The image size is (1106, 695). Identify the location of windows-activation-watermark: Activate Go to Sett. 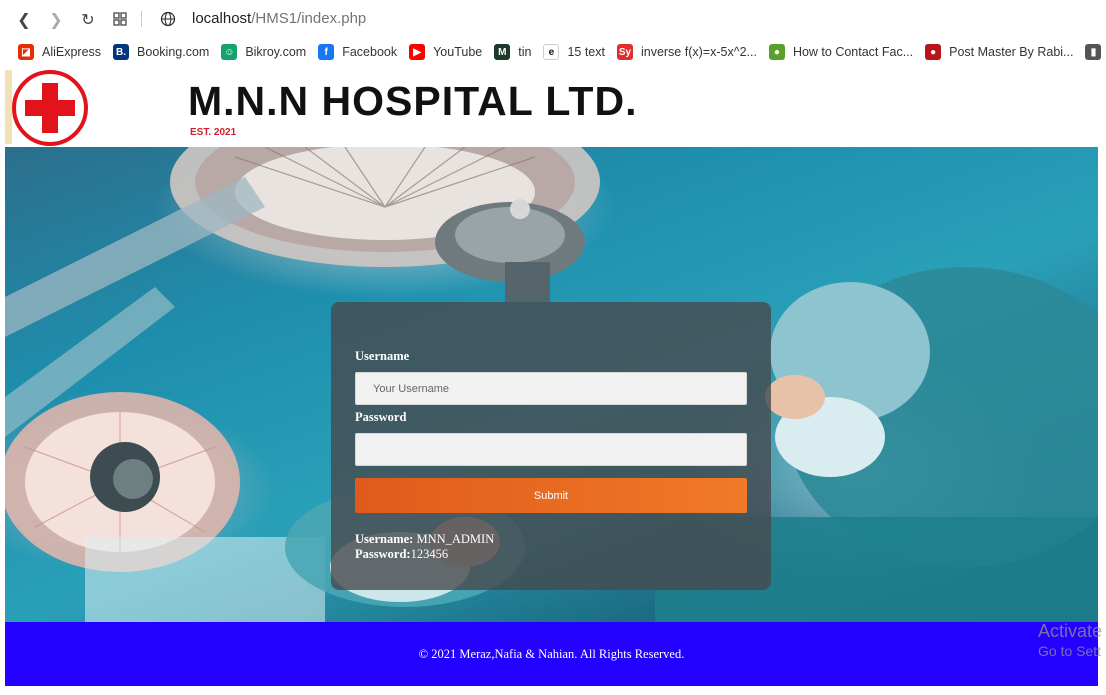
(1070, 640).